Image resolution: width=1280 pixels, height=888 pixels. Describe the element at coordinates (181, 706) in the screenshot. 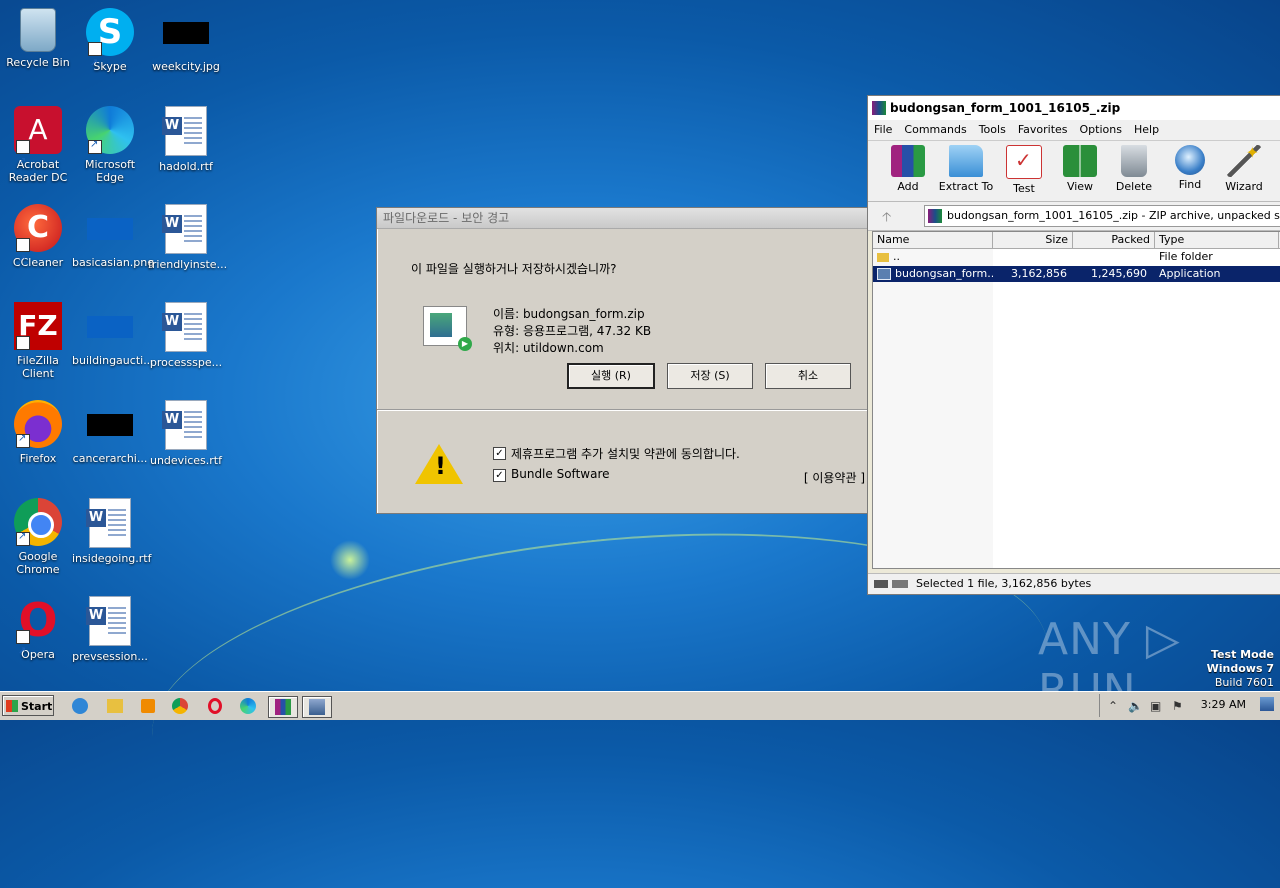

I see `chrome-taskbar-icon` at that location.